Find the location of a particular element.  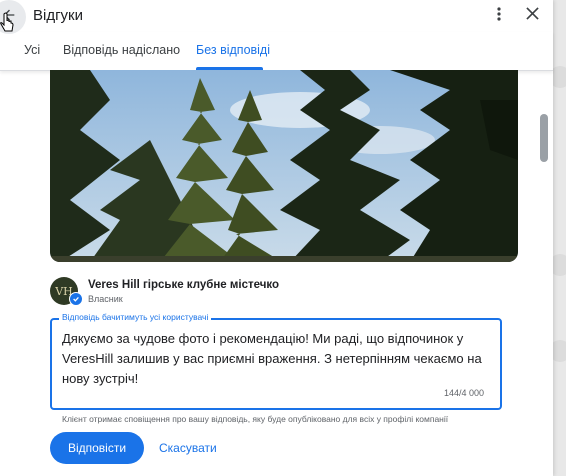

more-options-button is located at coordinates (499, 16).